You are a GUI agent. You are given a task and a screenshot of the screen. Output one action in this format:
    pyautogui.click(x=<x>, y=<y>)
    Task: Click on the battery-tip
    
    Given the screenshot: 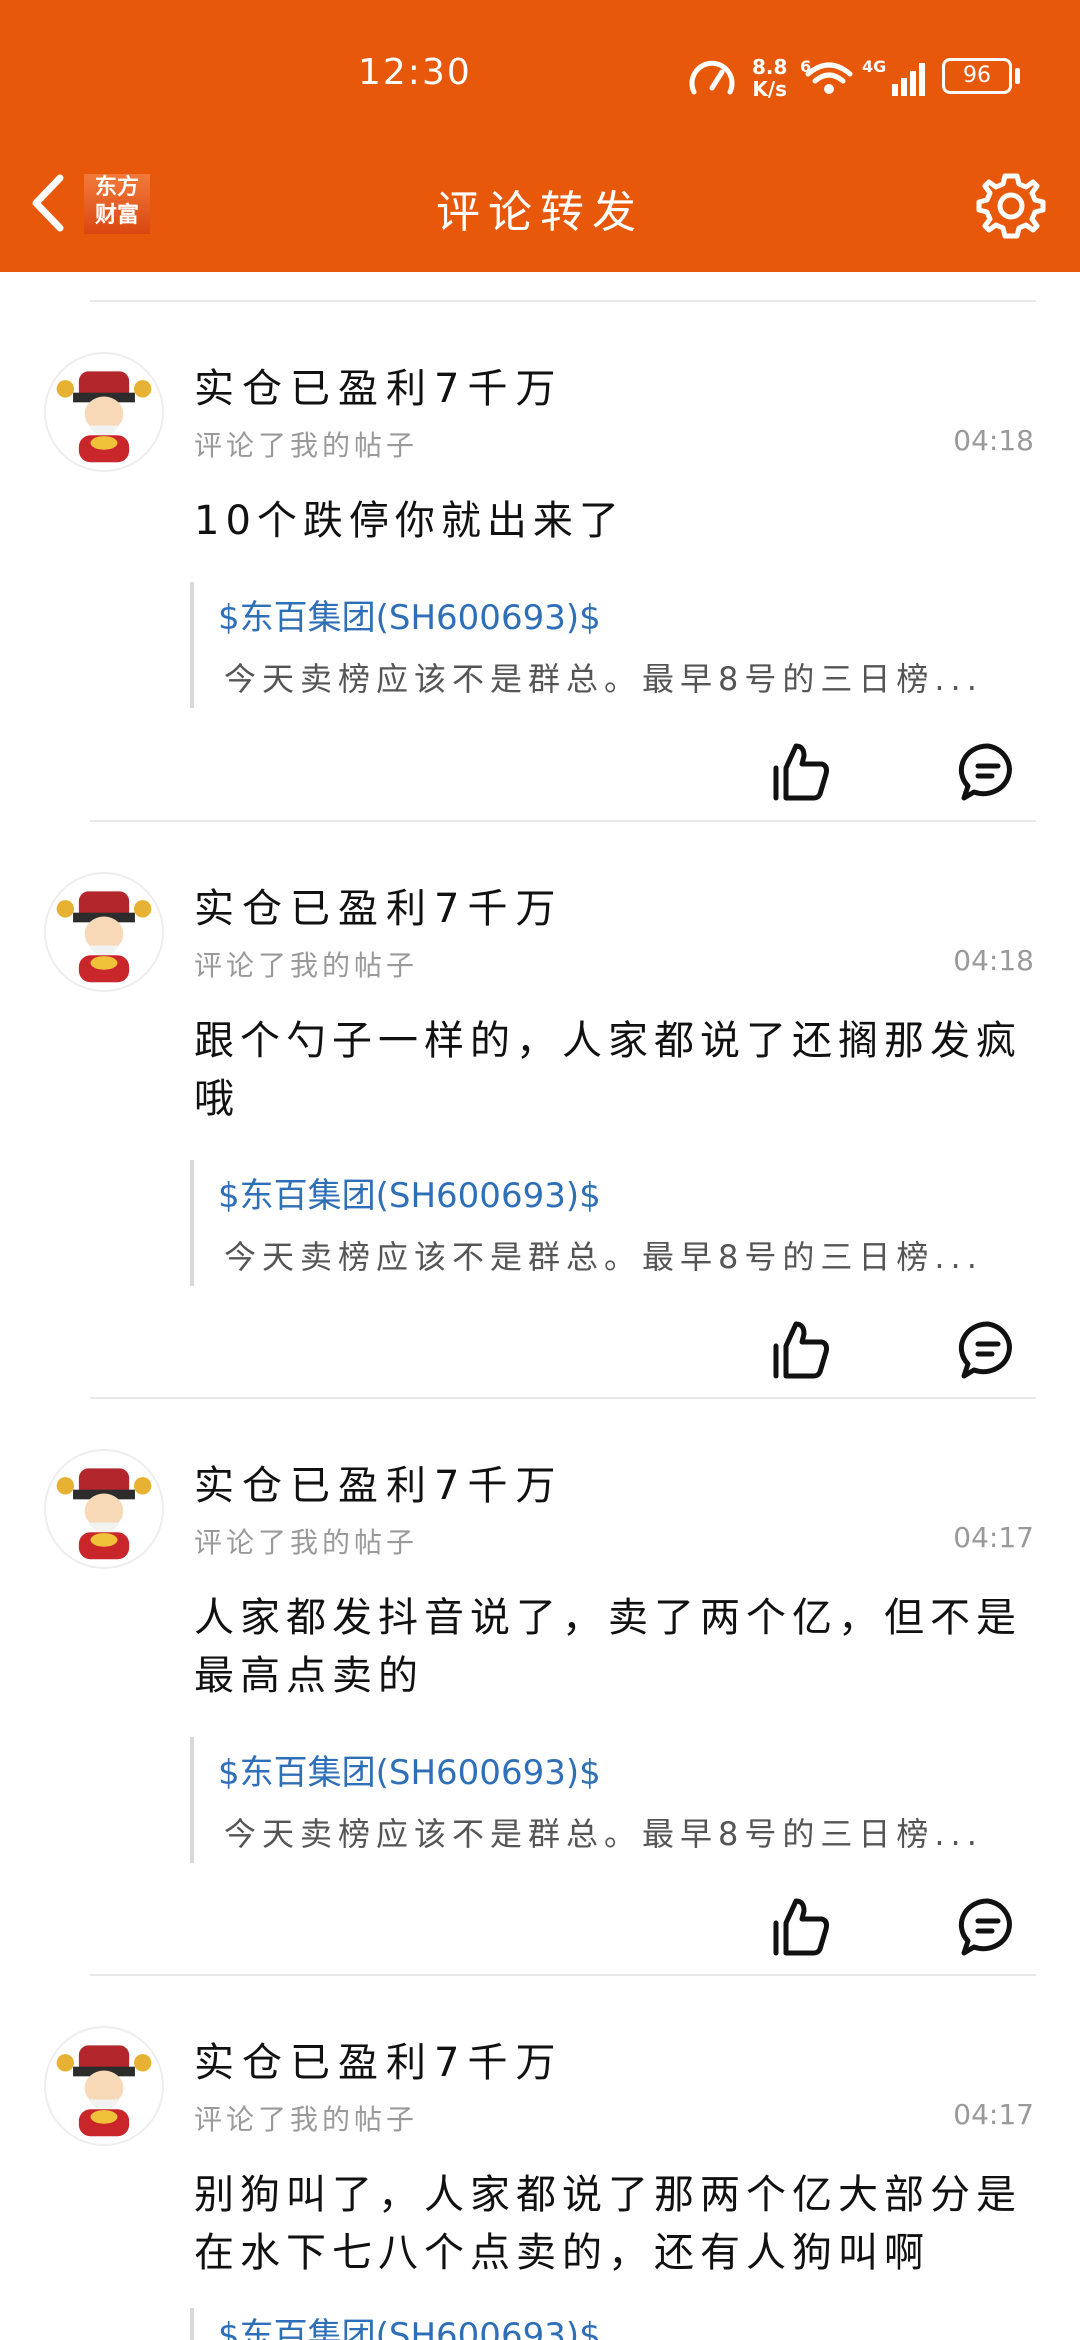 What is the action you would take?
    pyautogui.click(x=1017, y=76)
    